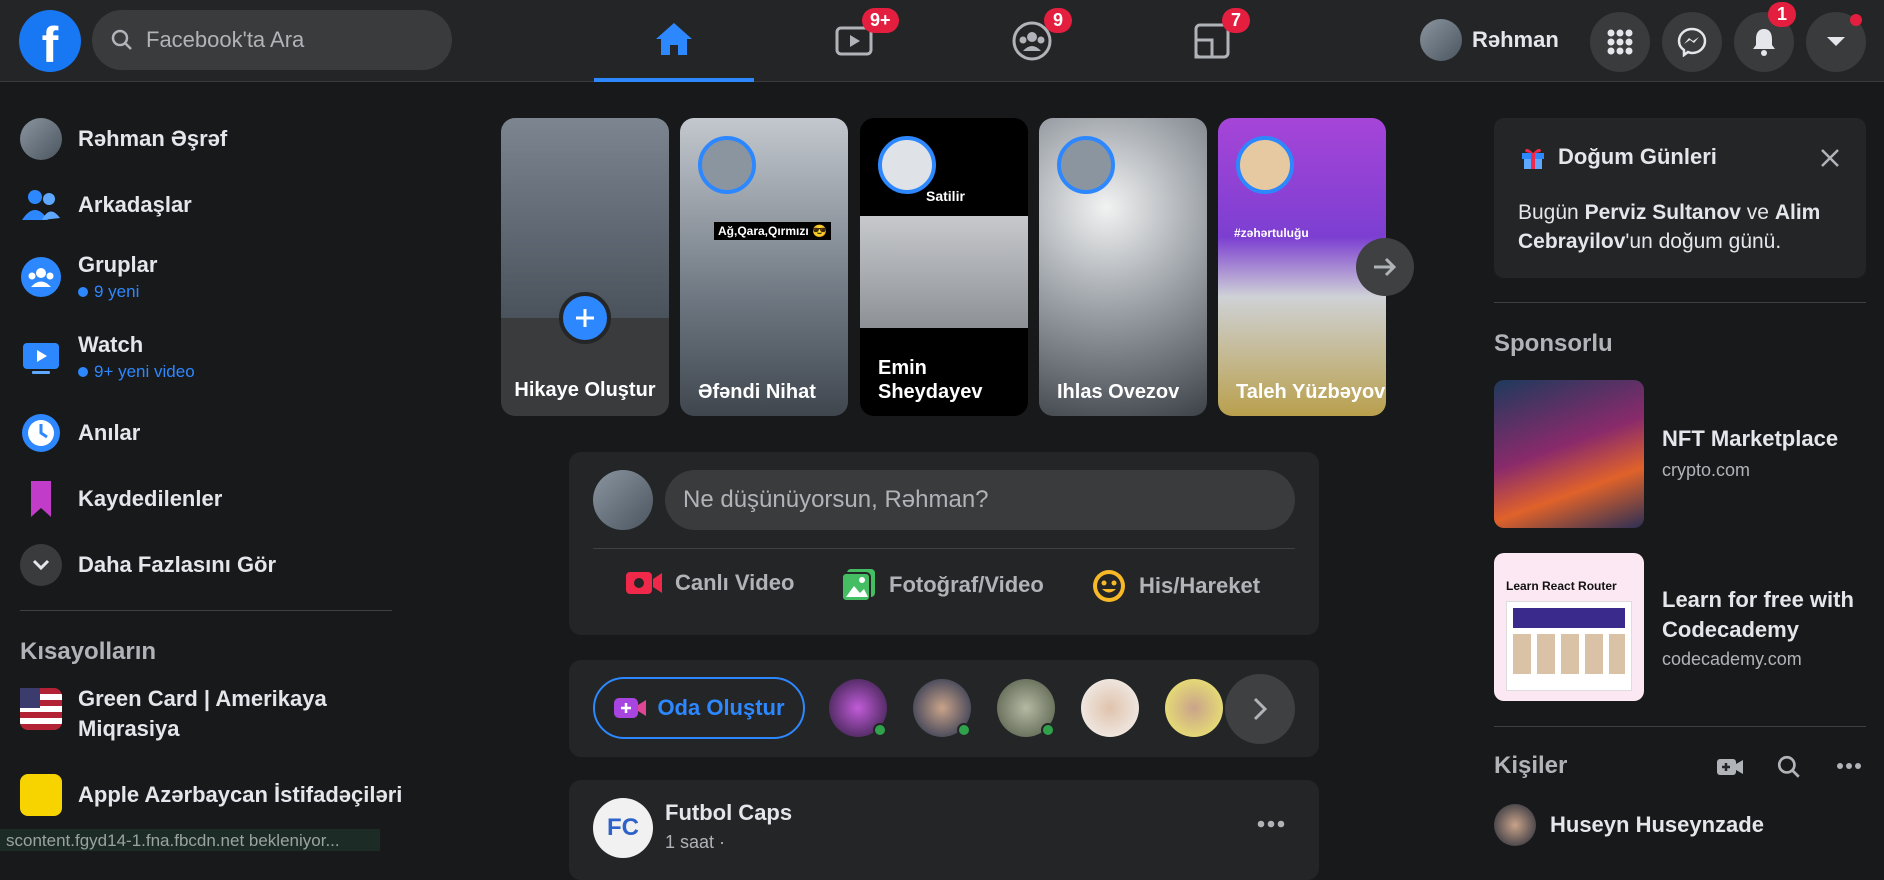  Describe the element at coordinates (1657, 824) in the screenshot. I see `contact-name: Huseyn Huseynzade` at that location.